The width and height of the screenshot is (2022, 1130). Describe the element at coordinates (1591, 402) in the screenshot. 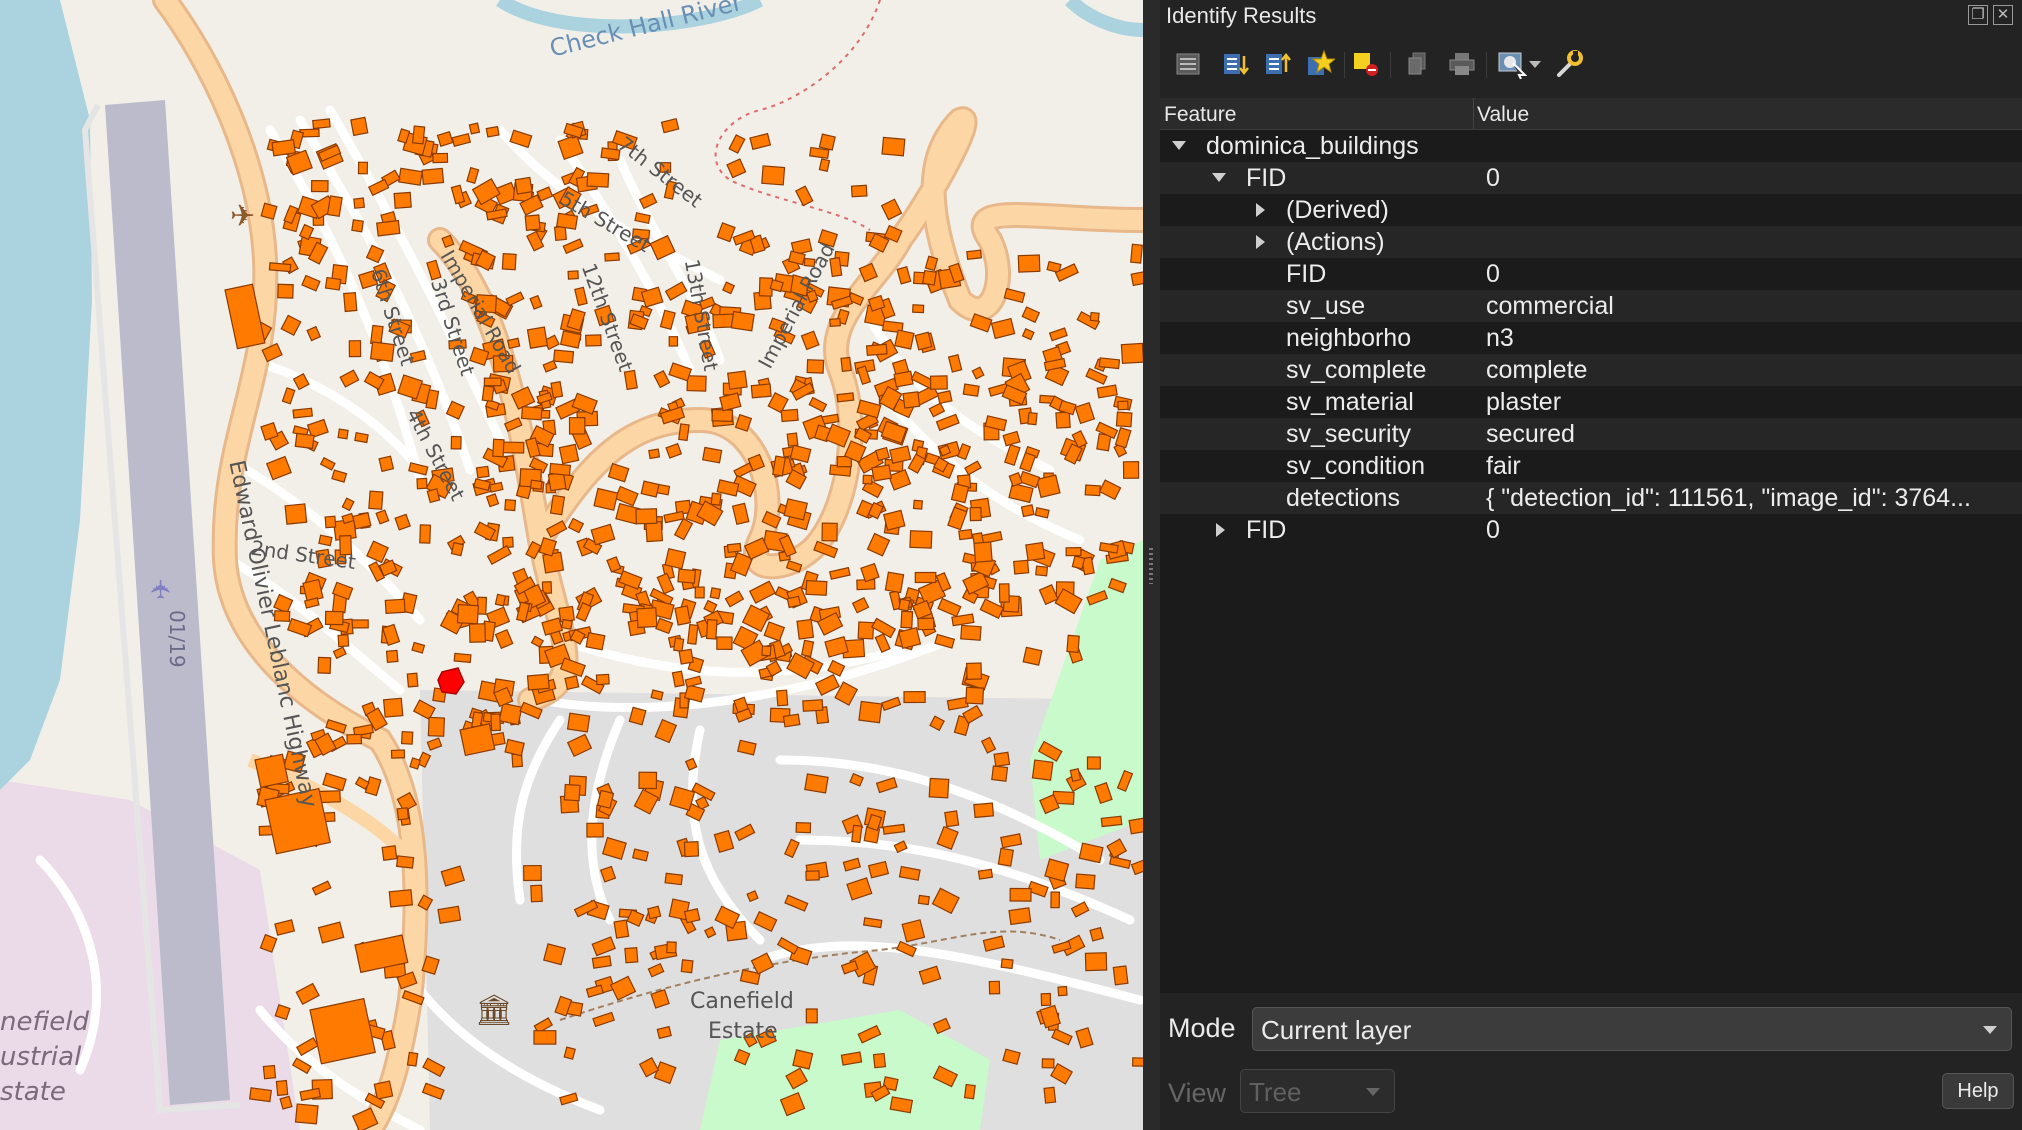

I see `tree-row-attribute: sv_material plaster` at that location.